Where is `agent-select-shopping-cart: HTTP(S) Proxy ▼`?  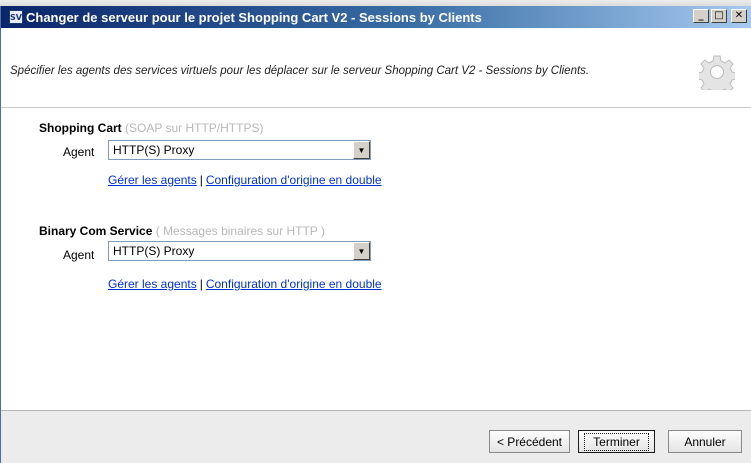 agent-select-shopping-cart: HTTP(S) Proxy ▼ is located at coordinates (239, 150).